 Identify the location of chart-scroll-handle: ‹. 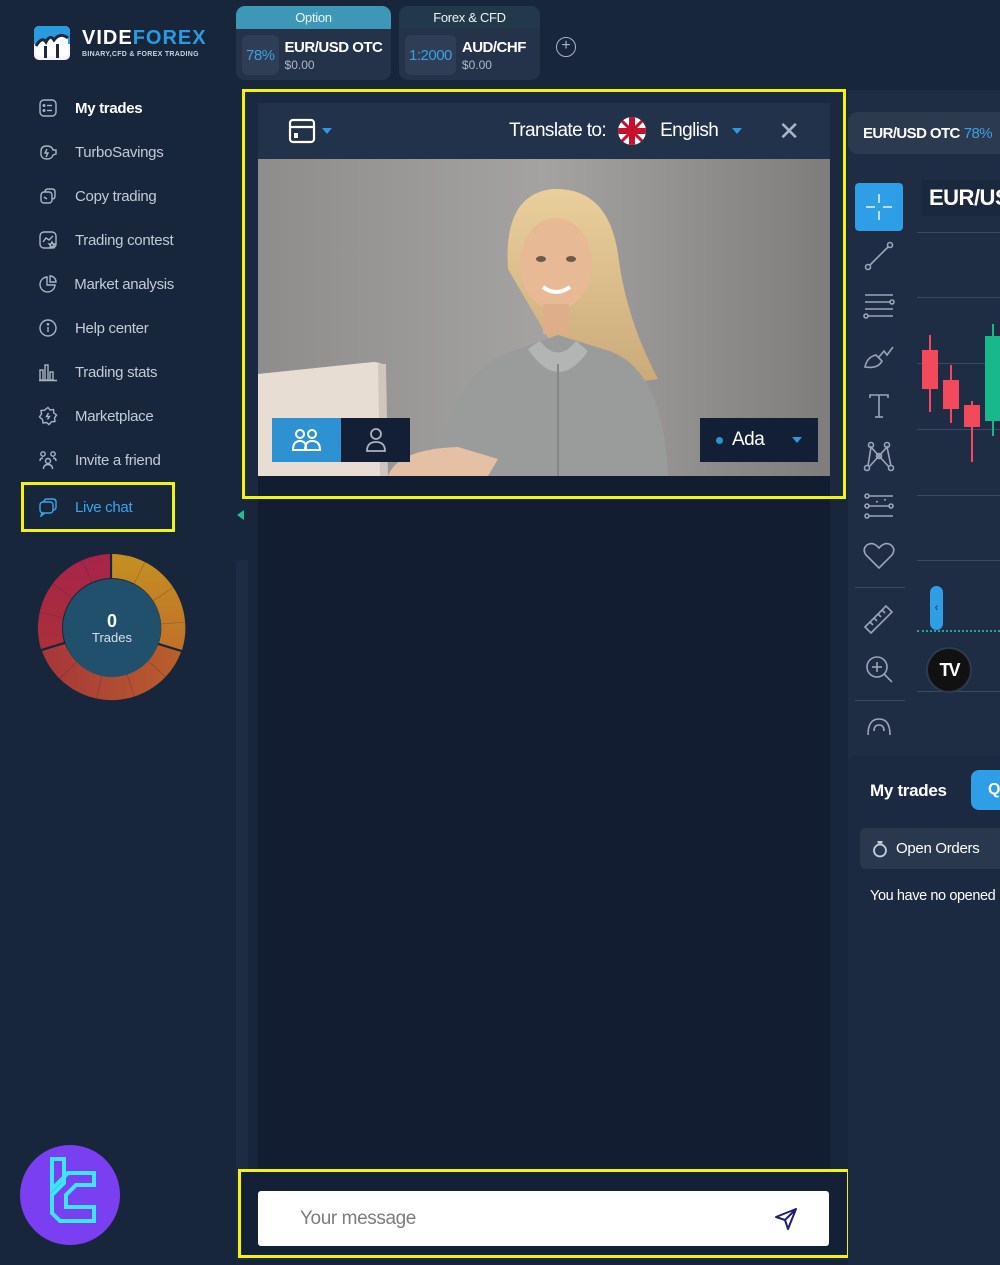
(936, 608).